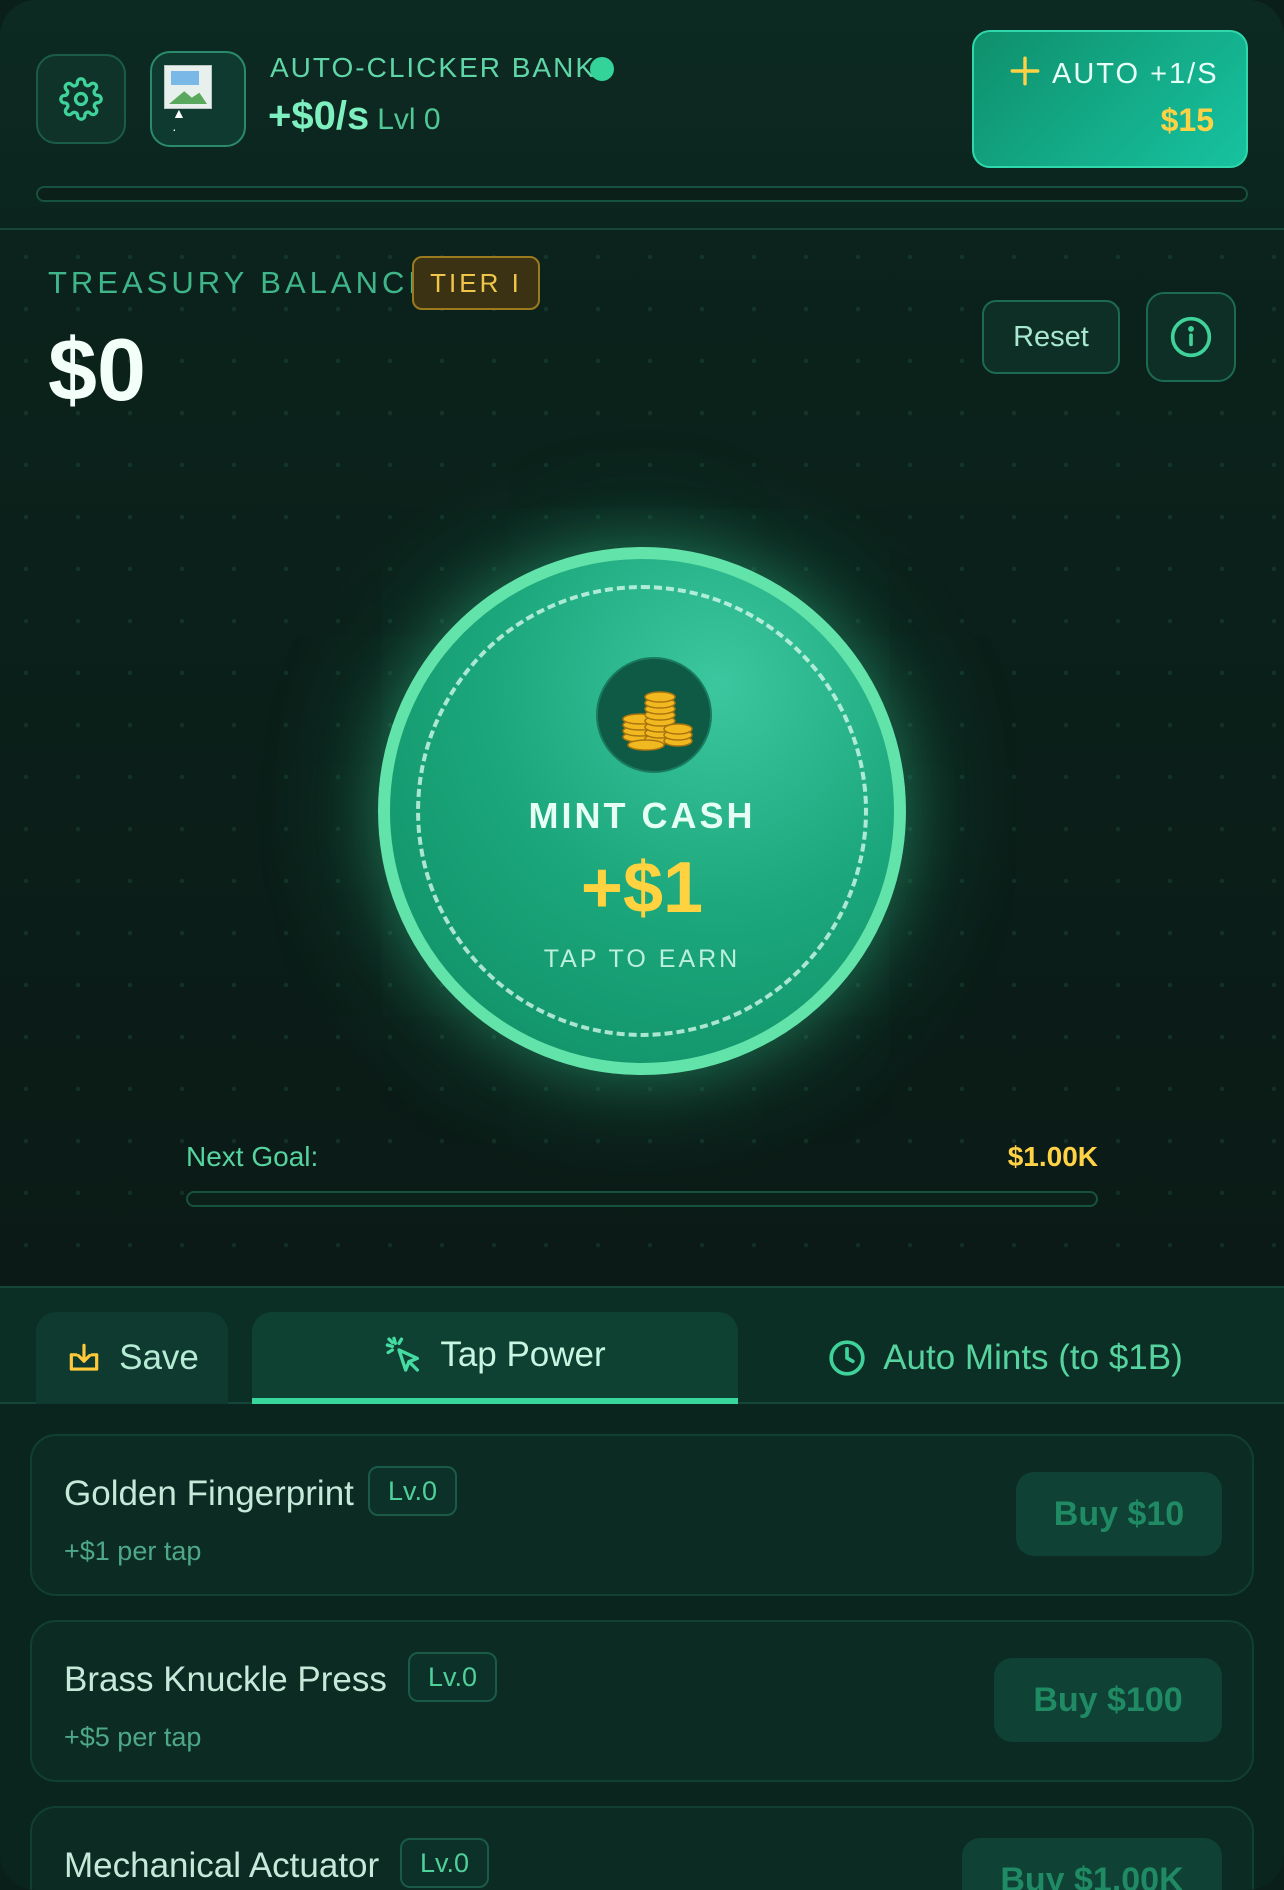  I want to click on player-level: Lvl 0, so click(409, 119).